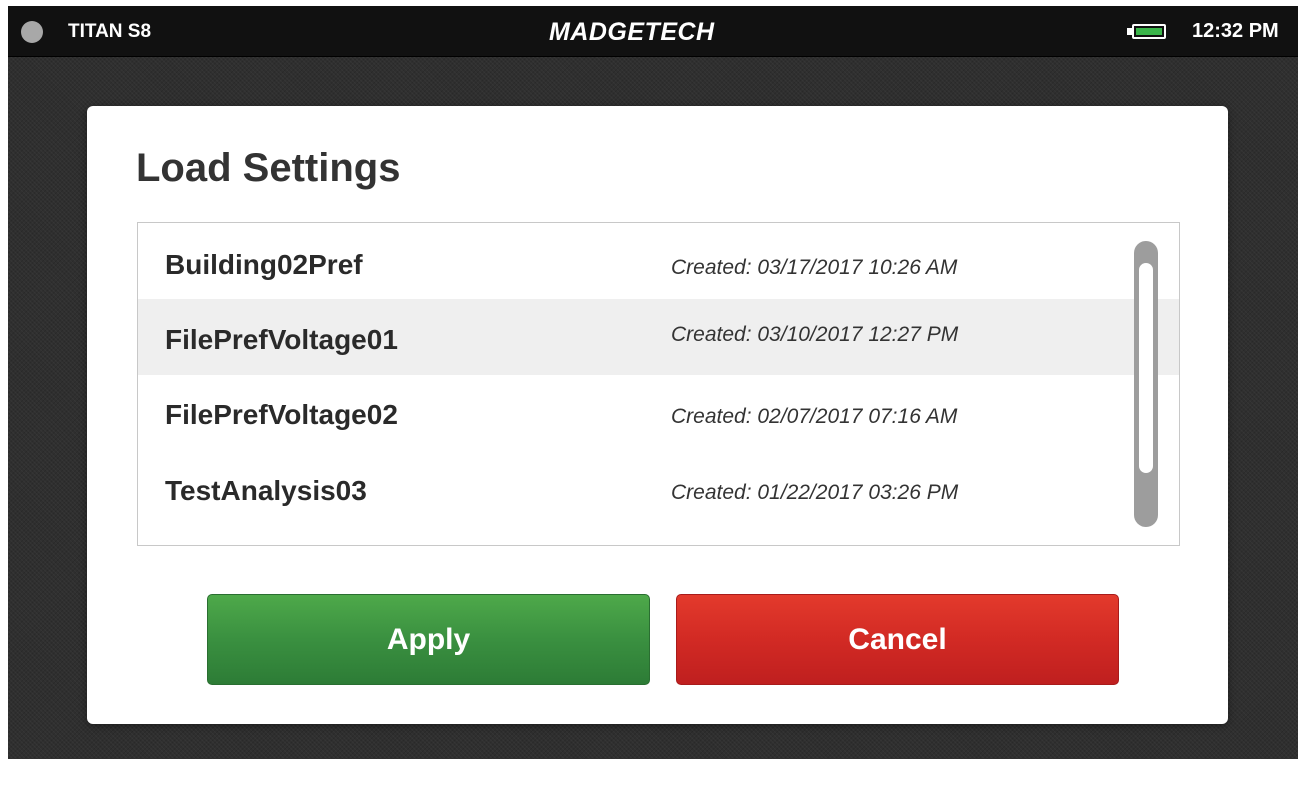 Image resolution: width=1298 pixels, height=785 pixels. I want to click on file-name: FilePrefVoltage01, so click(281, 339).